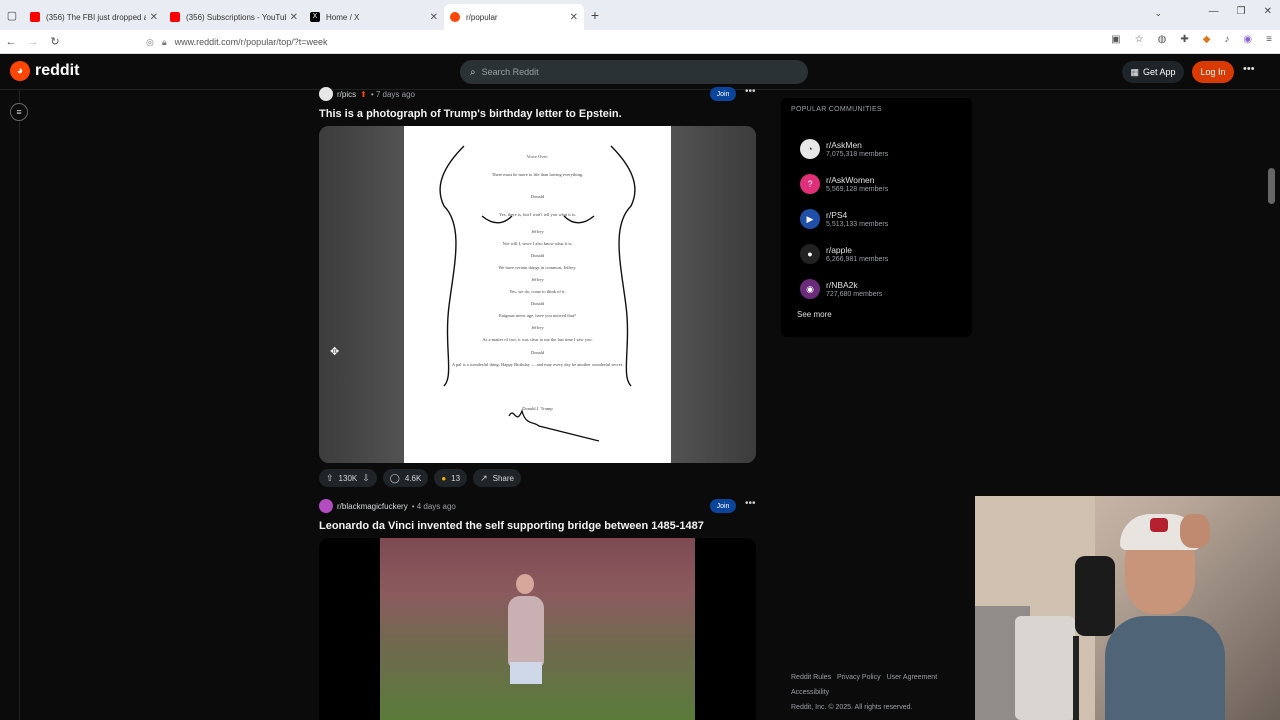 Image resolution: width=1280 pixels, height=720 pixels. What do you see at coordinates (1247, 39) in the screenshot?
I see `assistant-icon: ◉` at bounding box center [1247, 39].